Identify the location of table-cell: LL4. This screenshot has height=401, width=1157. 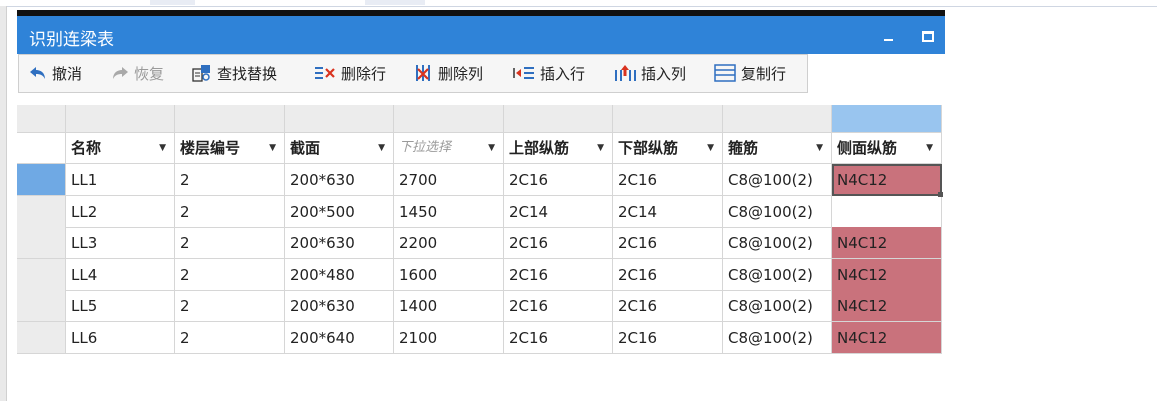
(120, 274).